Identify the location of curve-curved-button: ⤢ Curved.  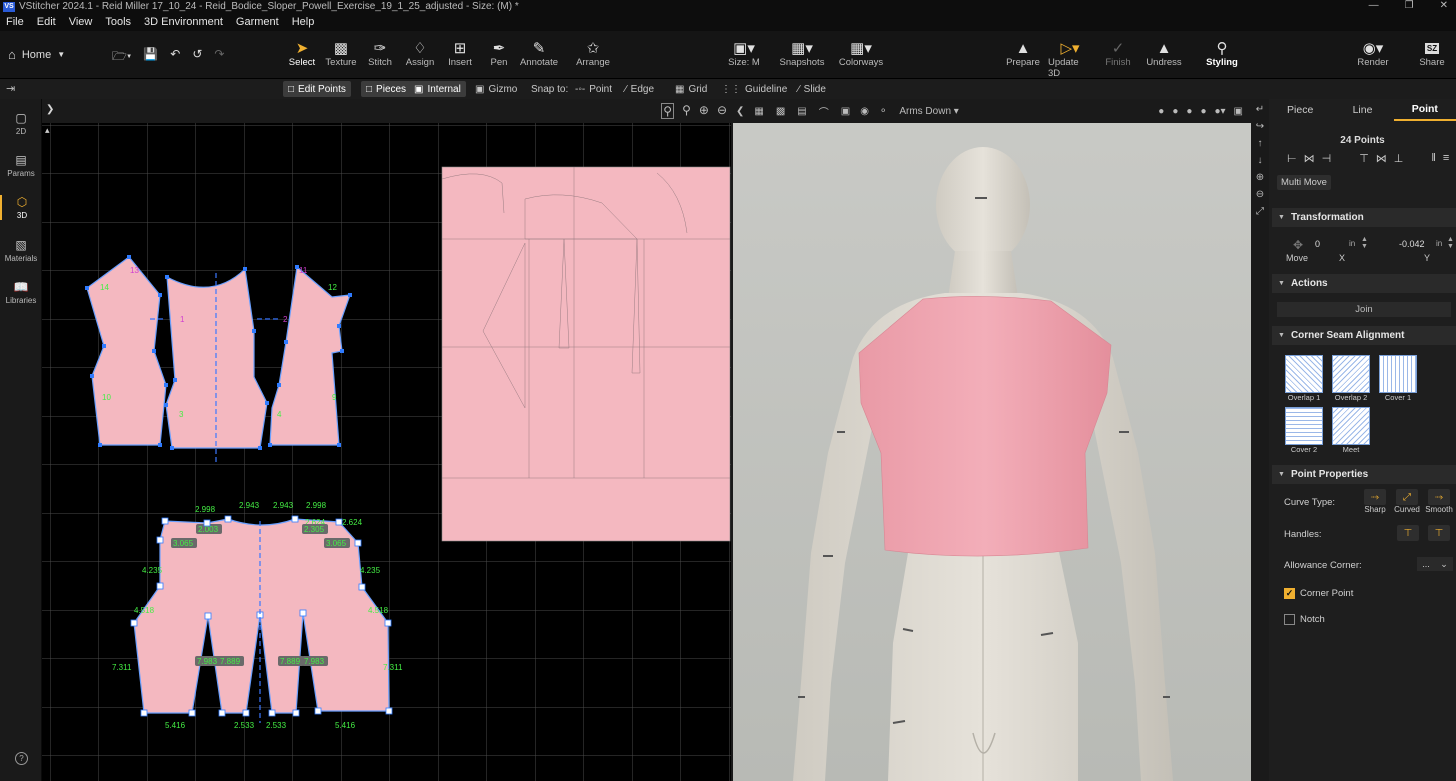
(1407, 501).